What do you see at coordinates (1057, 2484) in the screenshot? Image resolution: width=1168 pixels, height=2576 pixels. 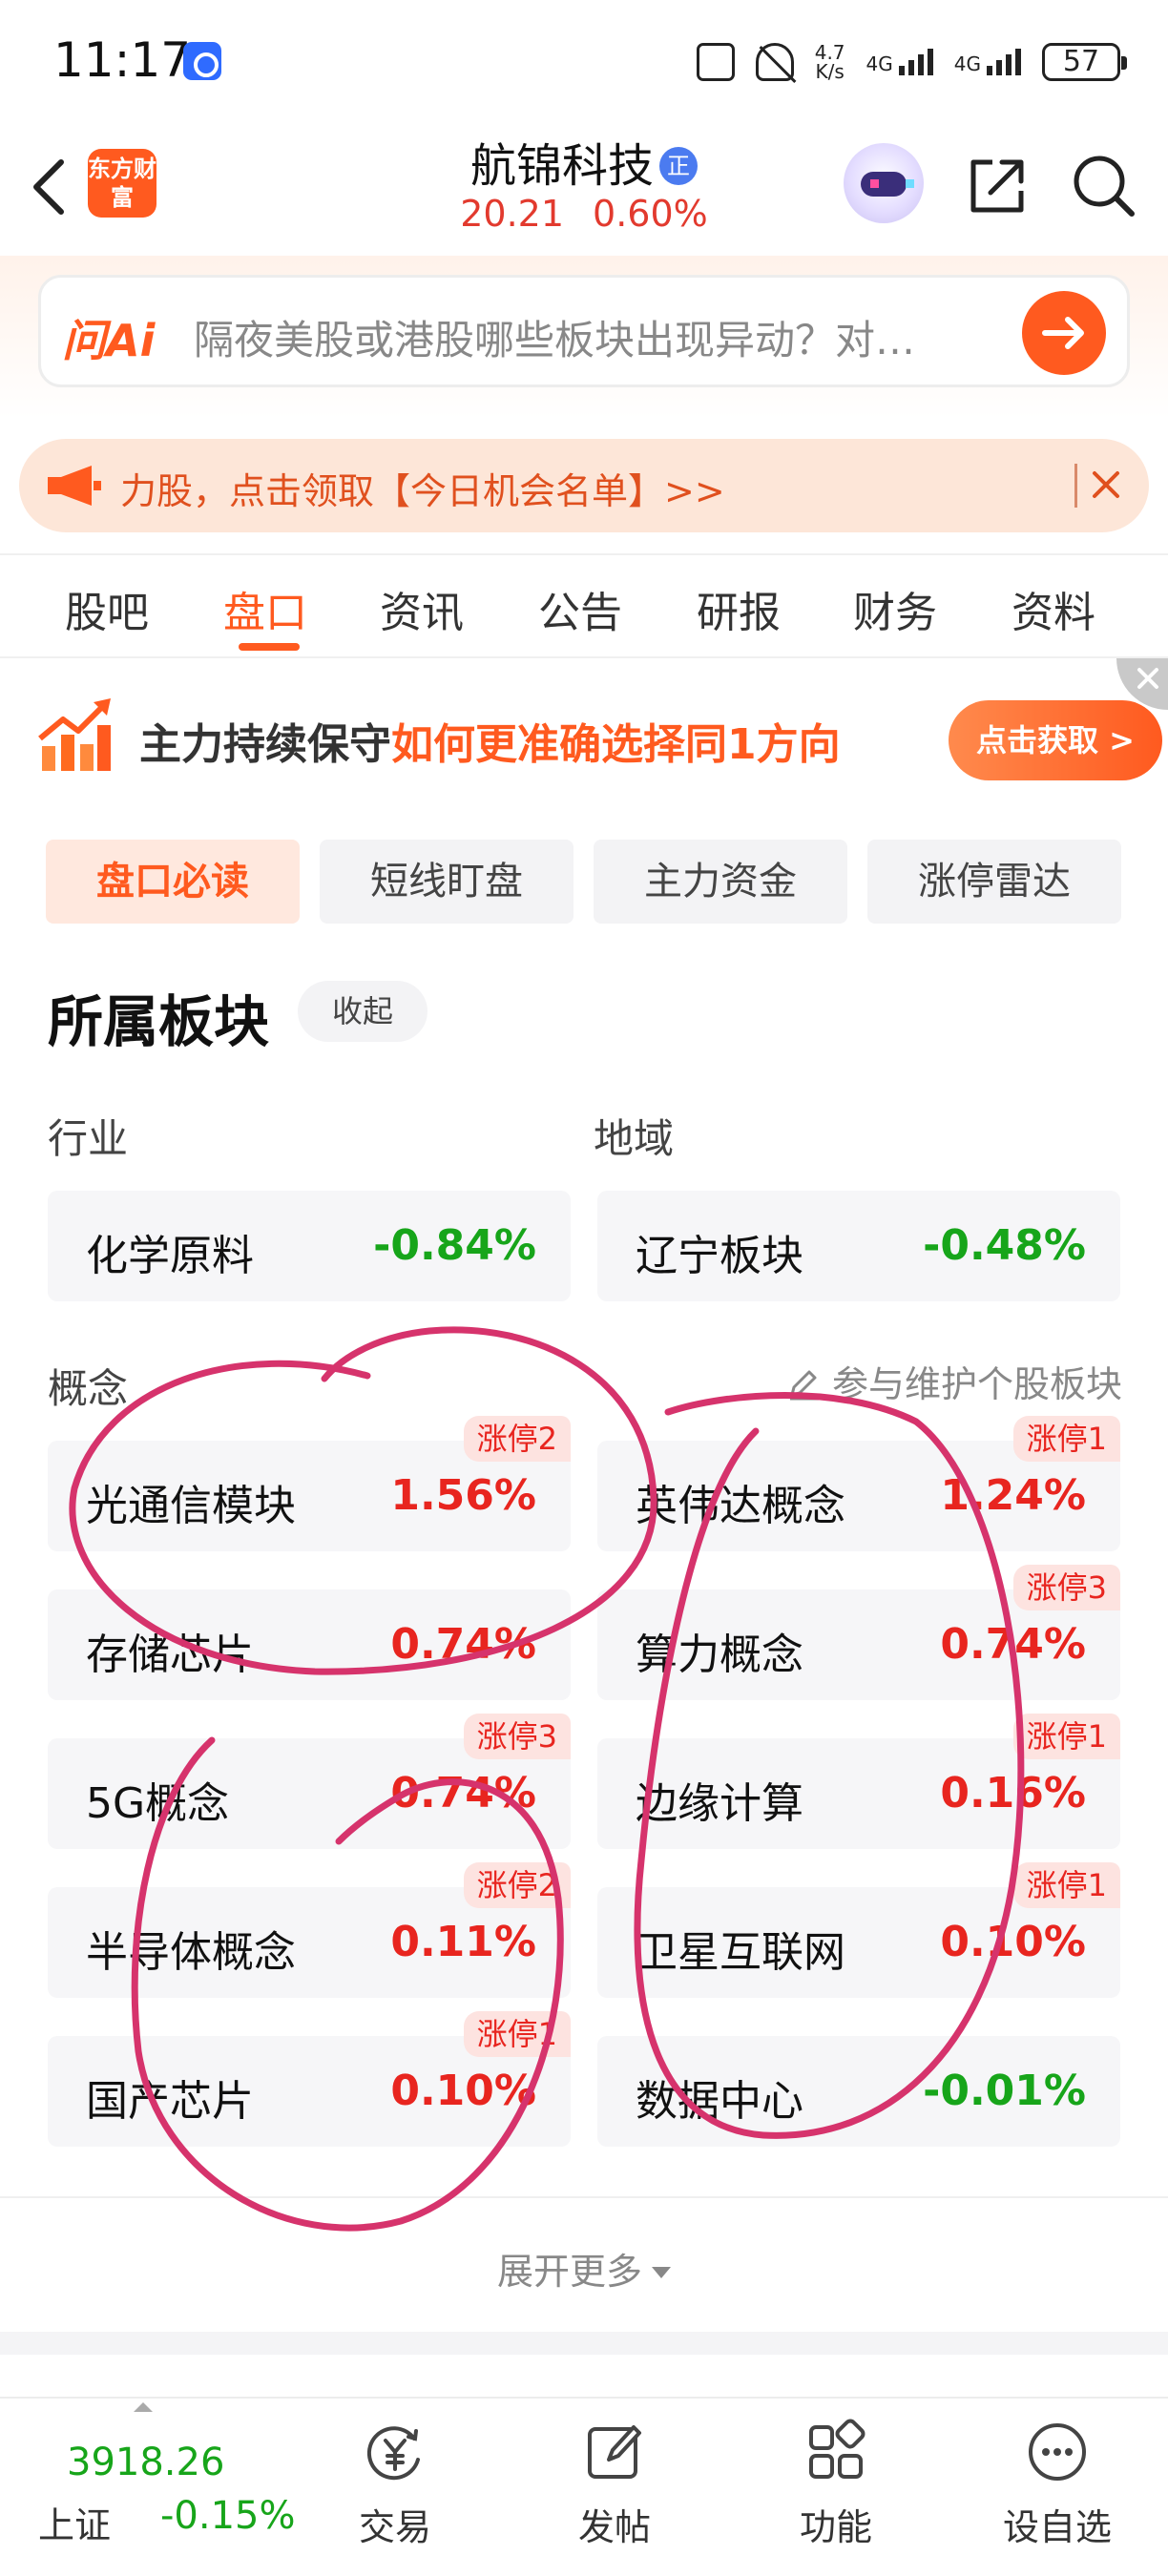 I see `nav-add-watchlist: 设自选` at bounding box center [1057, 2484].